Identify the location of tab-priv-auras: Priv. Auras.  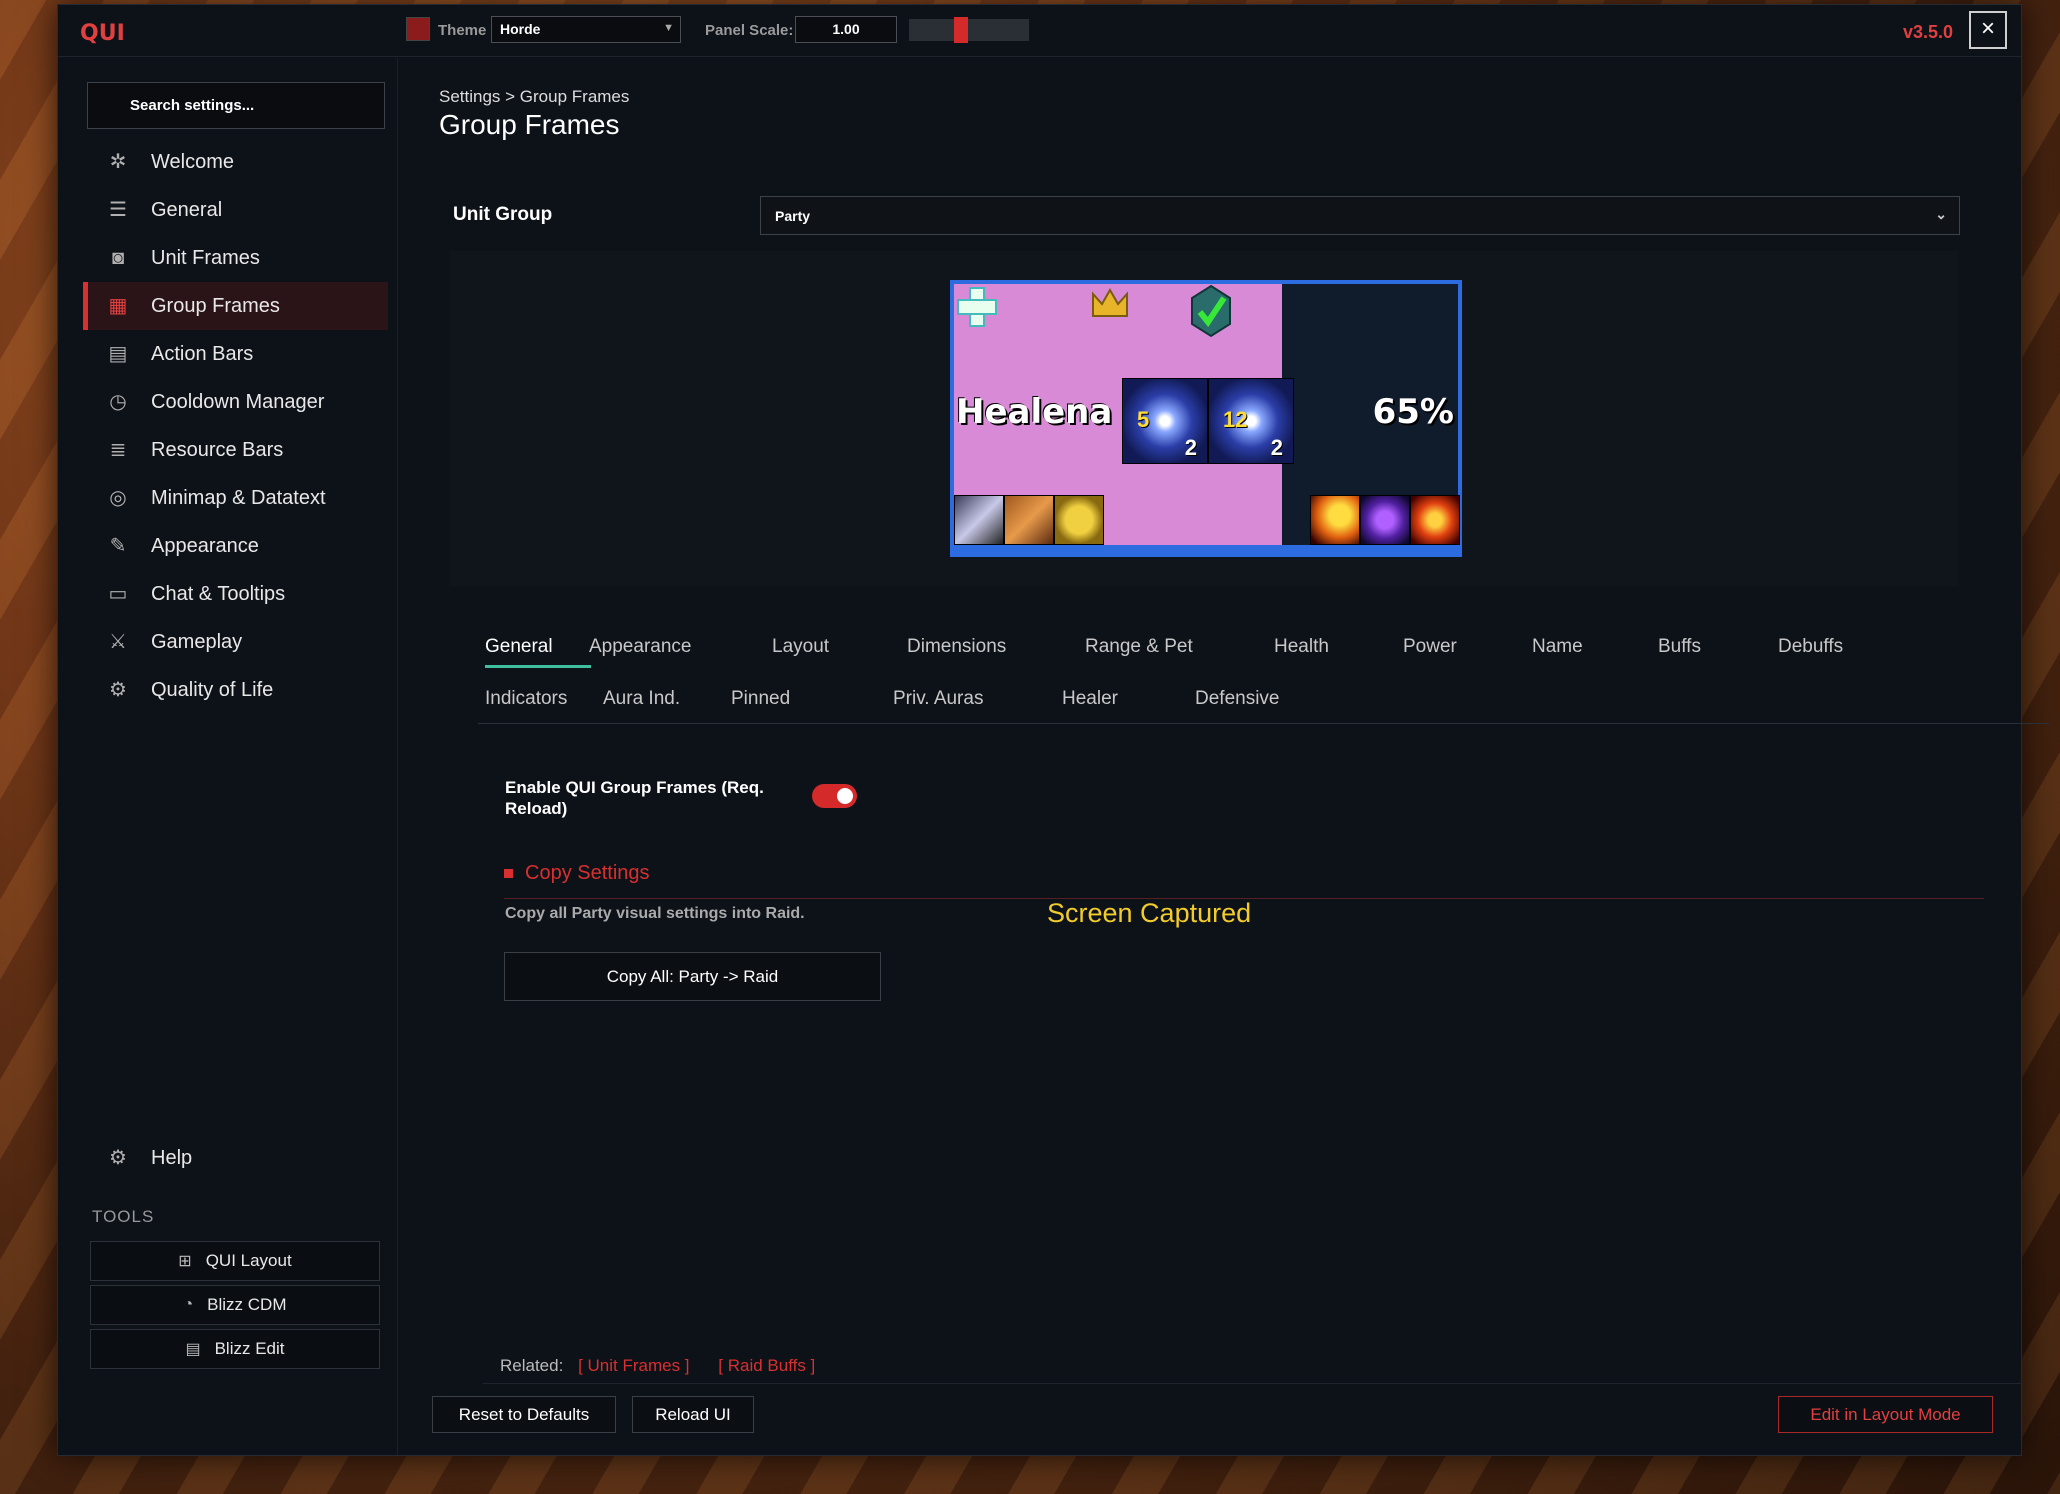
(938, 699).